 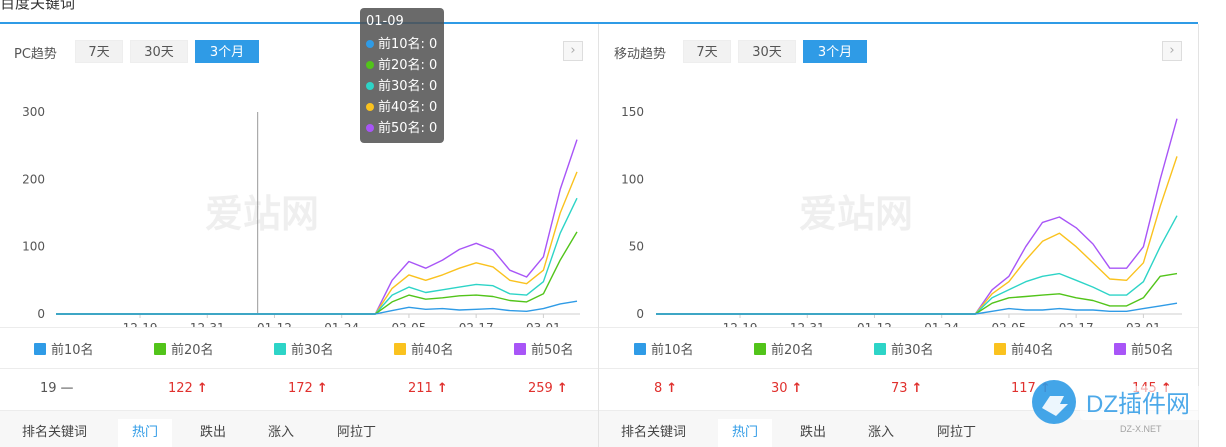 What do you see at coordinates (898, 52) in the screenshot?
I see `mobile-panel-header: 移动趋势 7天 30天 3个月 ›` at bounding box center [898, 52].